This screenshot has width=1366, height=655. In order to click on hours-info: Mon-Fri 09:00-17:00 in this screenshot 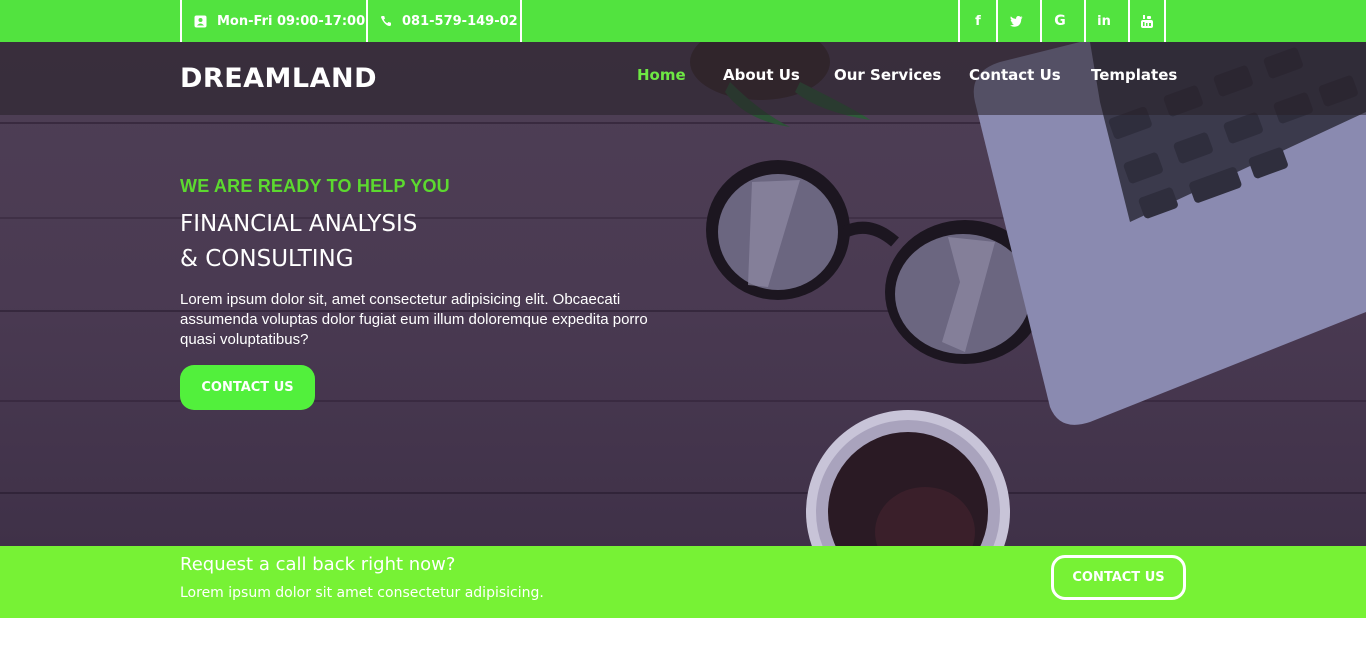, I will do `click(274, 21)`.